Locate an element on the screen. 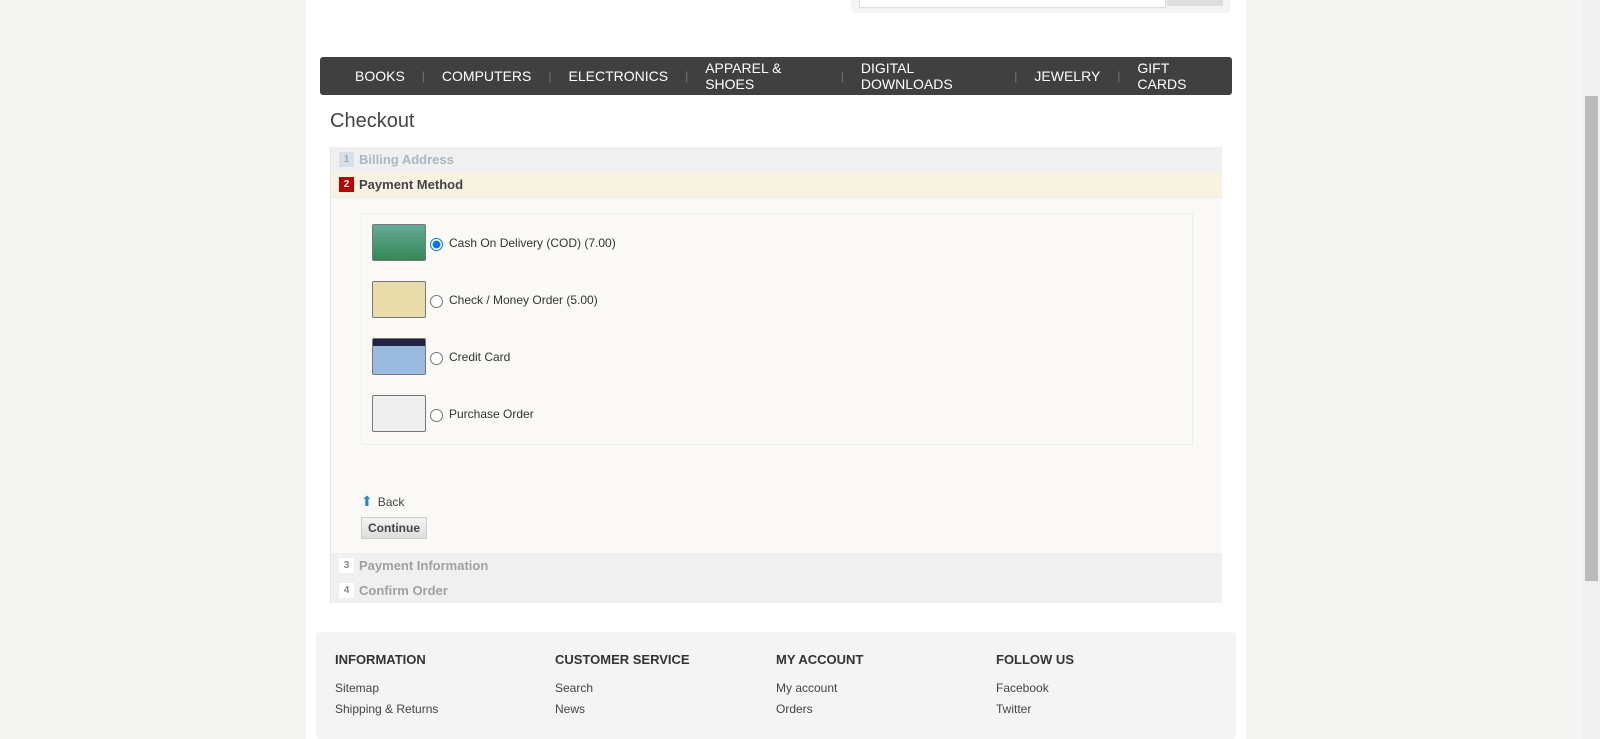 This screenshot has width=1600, height=739. step-confirm-order: 4 Confirm Order is located at coordinates (776, 590).